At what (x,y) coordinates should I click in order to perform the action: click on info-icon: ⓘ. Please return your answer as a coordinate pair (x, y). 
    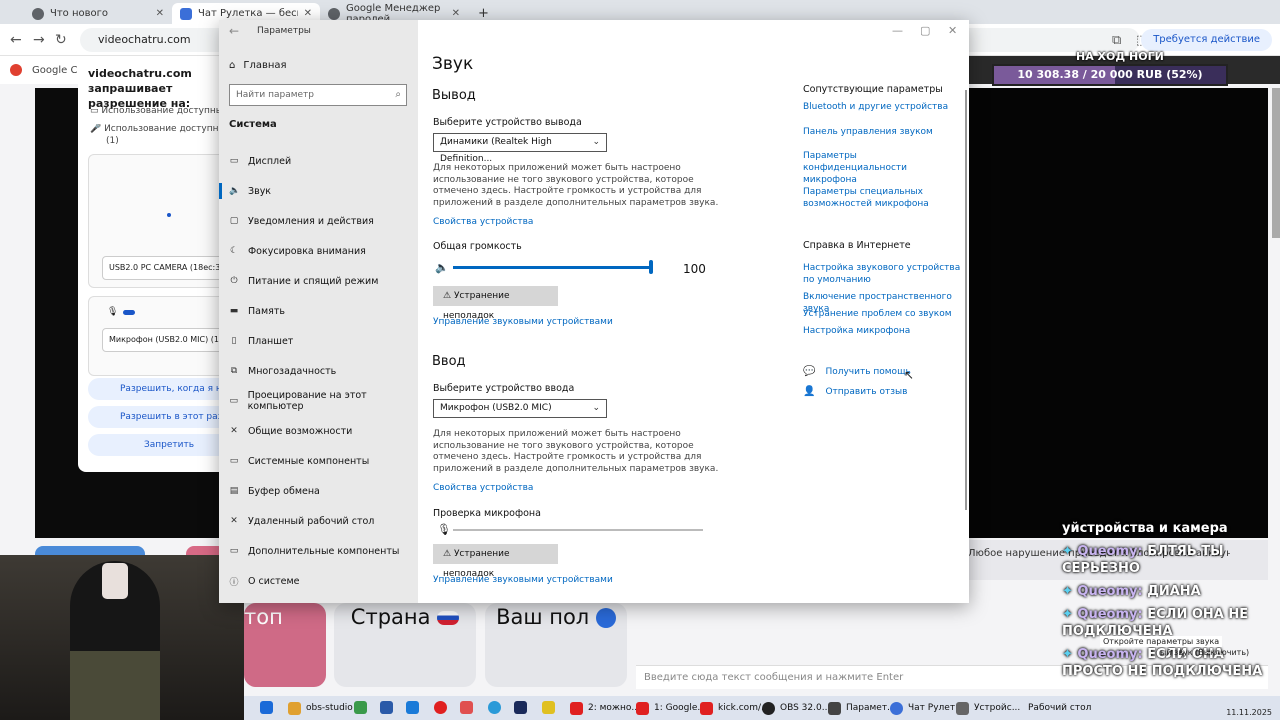
    Looking at the image, I should click on (234, 582).